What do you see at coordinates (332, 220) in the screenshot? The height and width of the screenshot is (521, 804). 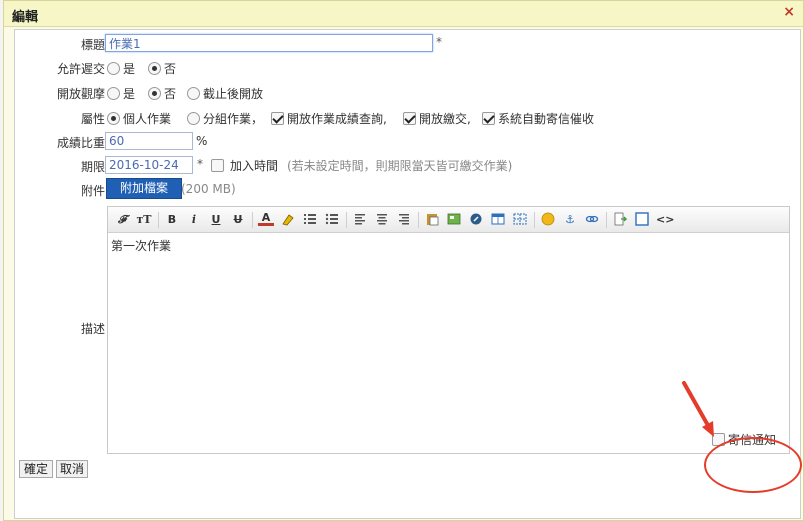 I see `unordered-list-icon` at bounding box center [332, 220].